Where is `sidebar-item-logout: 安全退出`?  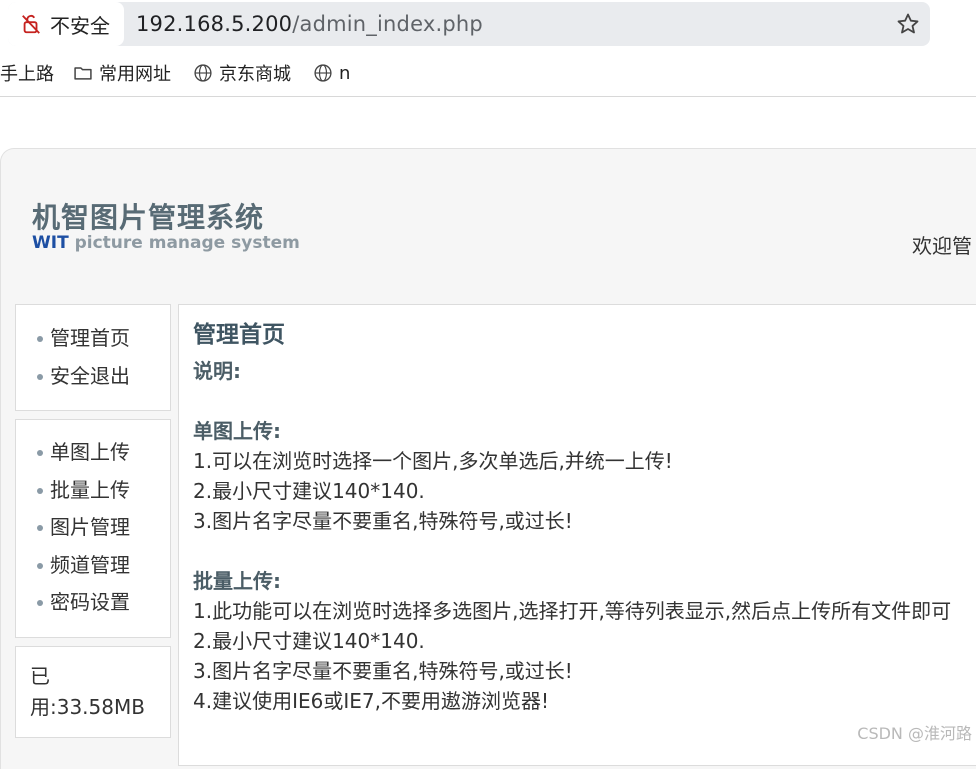 sidebar-item-logout: 安全退出 is located at coordinates (93, 377).